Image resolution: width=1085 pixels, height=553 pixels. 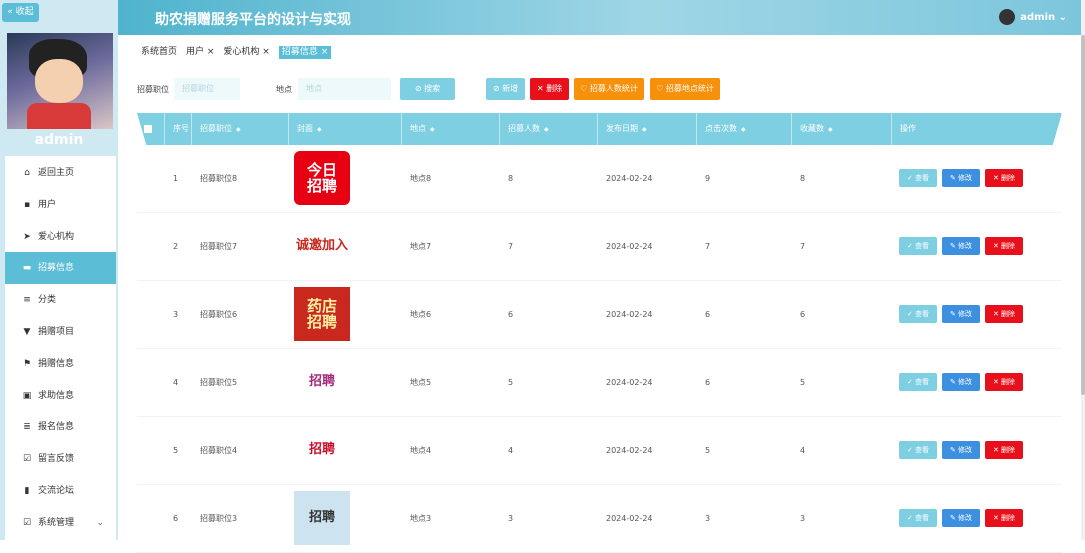 I want to click on tab-1: 系统首页, so click(x=159, y=52).